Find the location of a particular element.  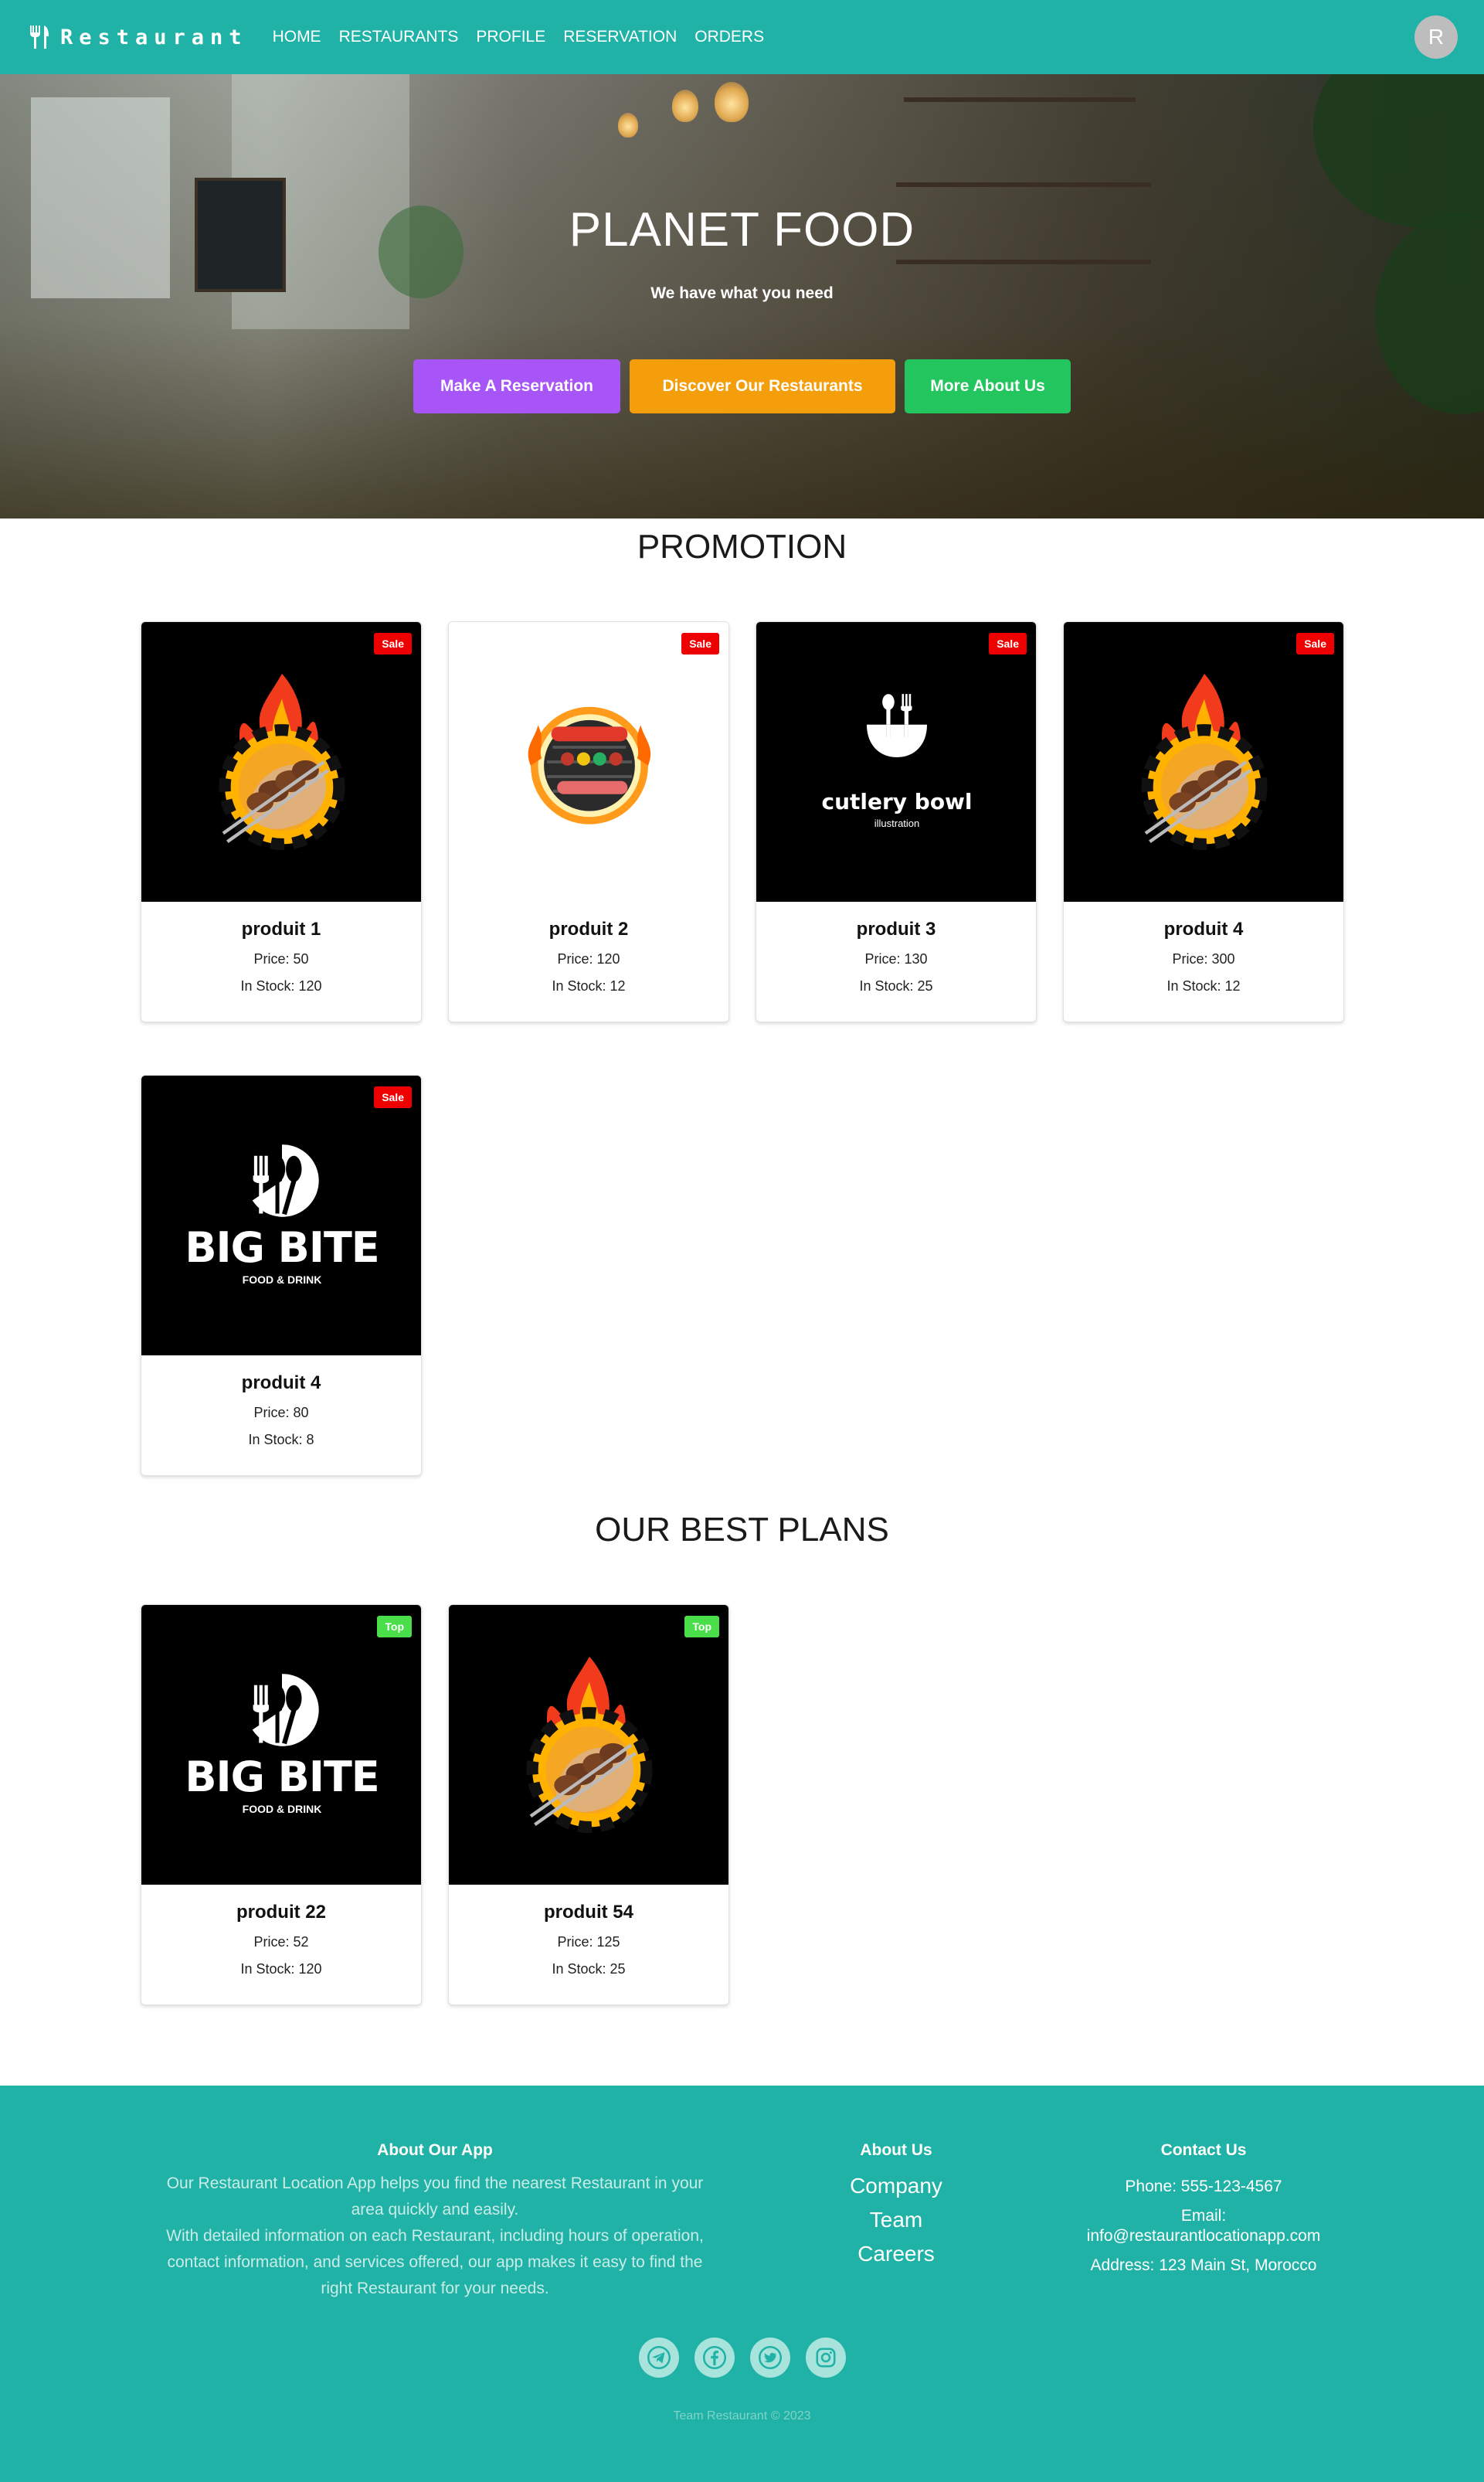

footer-link-company: Company is located at coordinates (896, 2186).